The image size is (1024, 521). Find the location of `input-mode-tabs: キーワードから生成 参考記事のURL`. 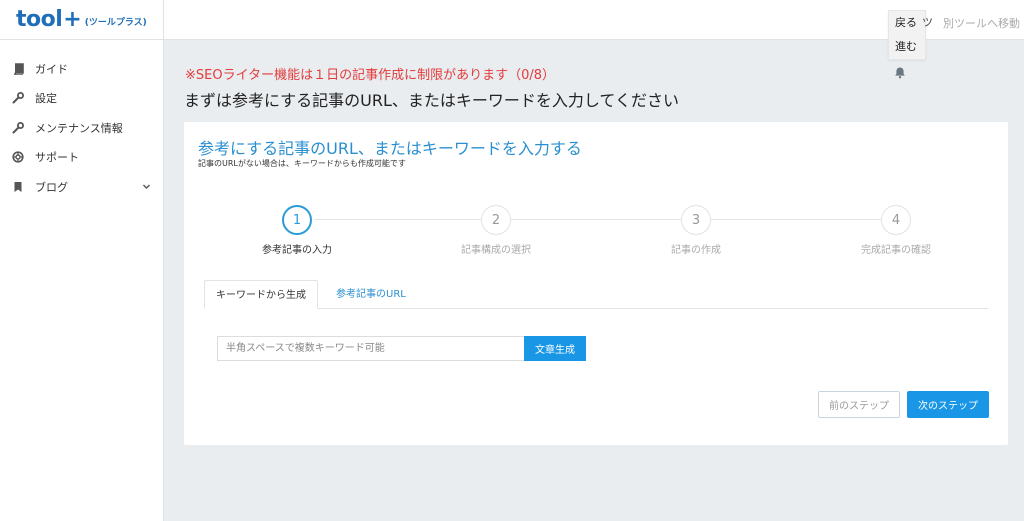

input-mode-tabs: キーワードから生成 参考記事のURL is located at coordinates (596, 294).